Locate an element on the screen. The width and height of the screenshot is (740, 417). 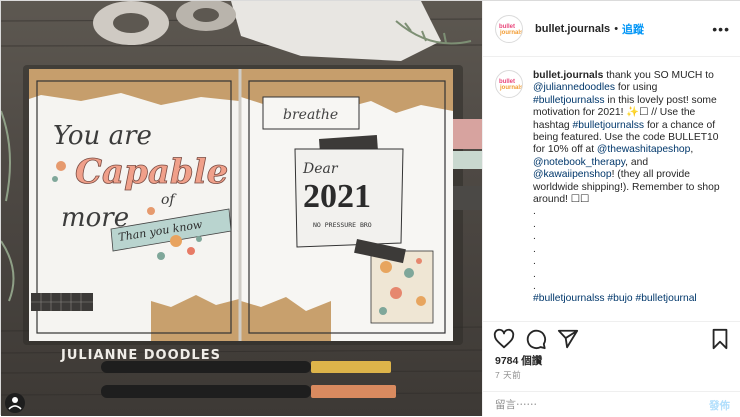
caption-segment: , is located at coordinates (692, 150).